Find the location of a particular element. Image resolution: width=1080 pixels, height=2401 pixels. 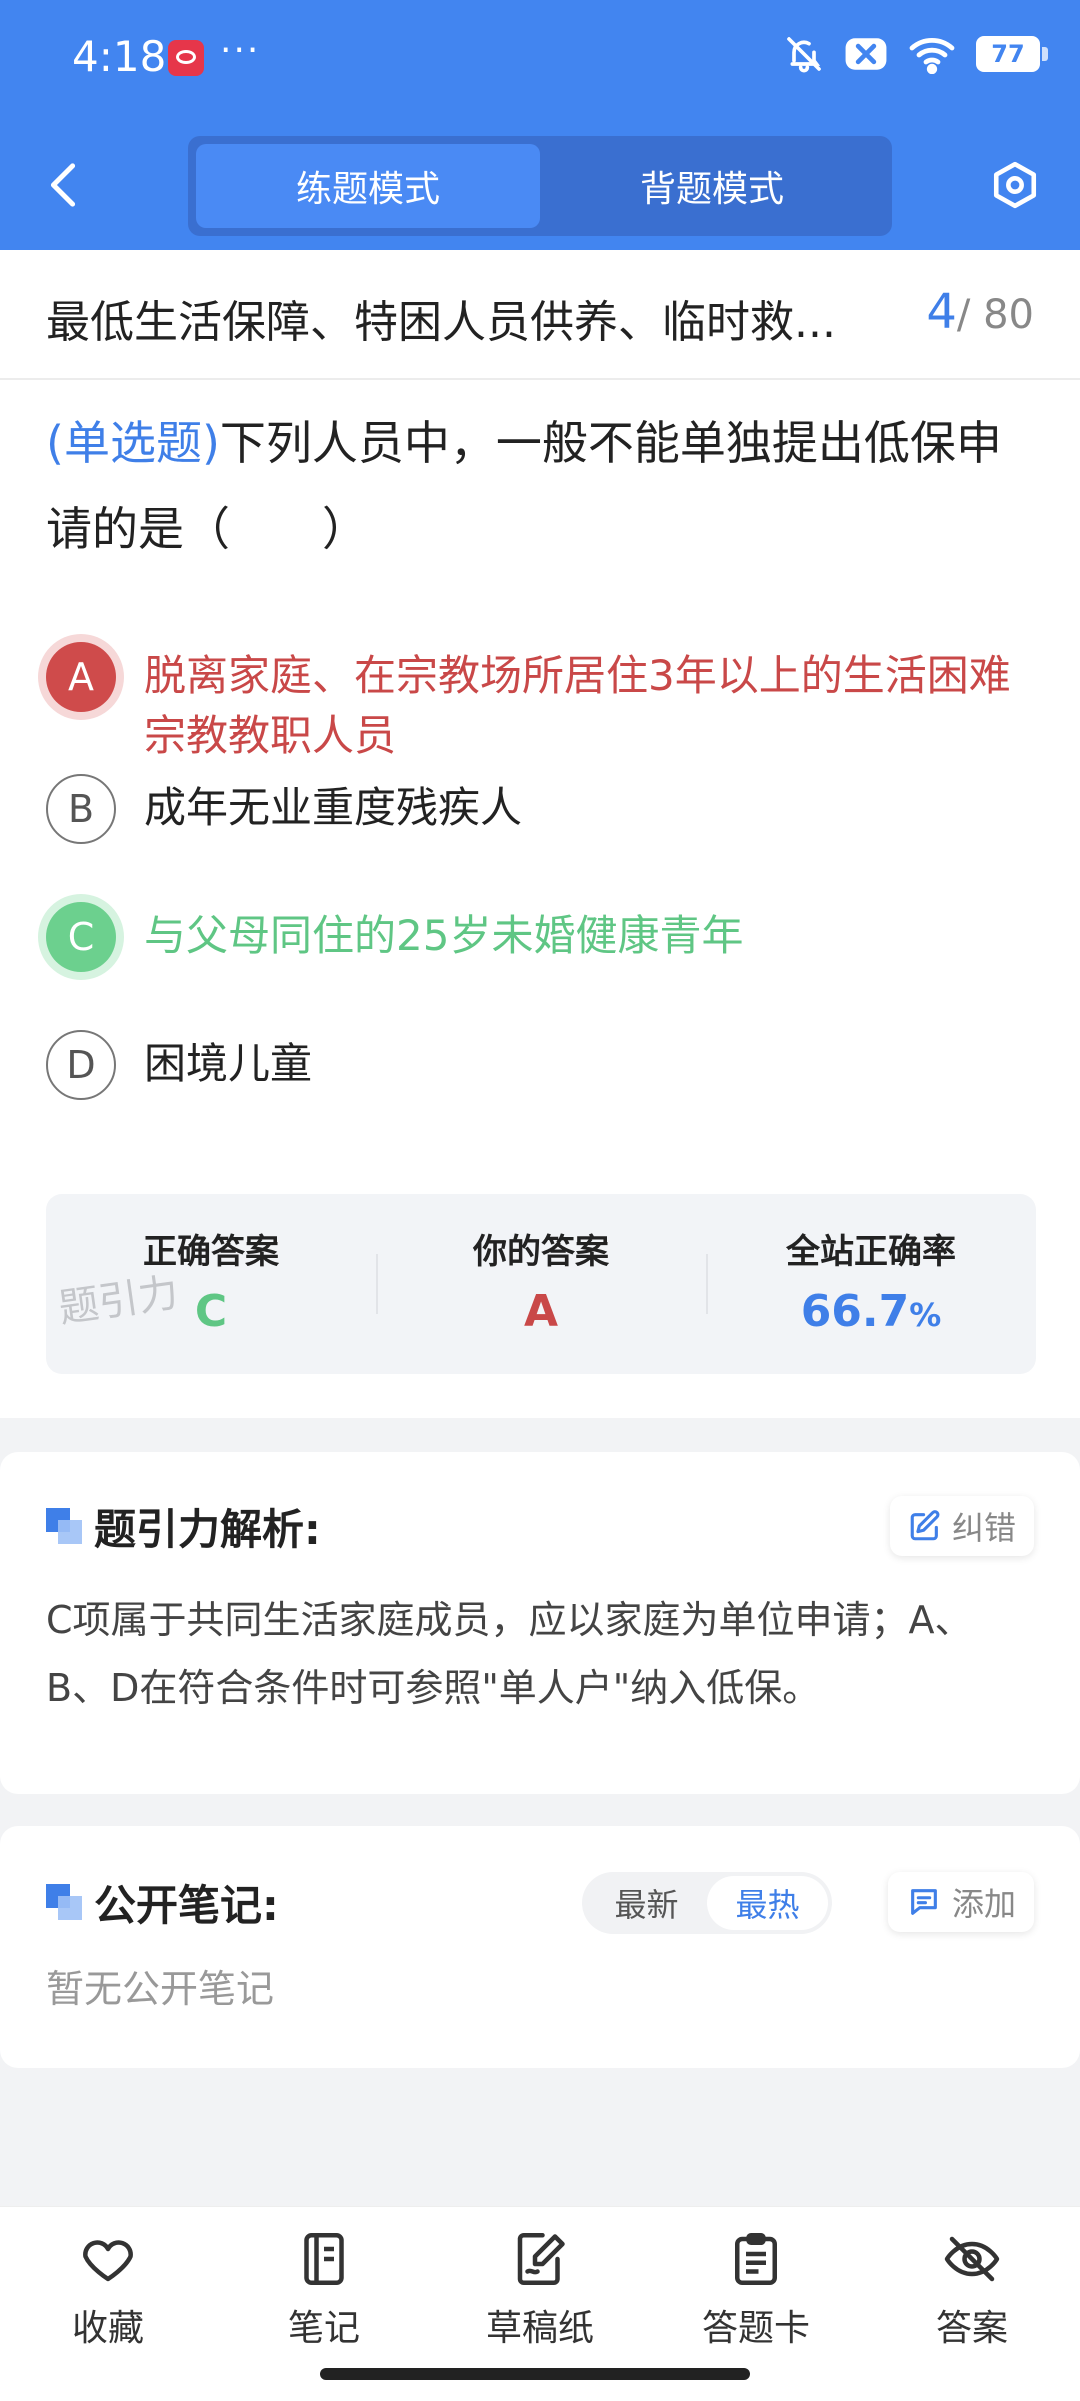

stat-yours-label: 你的答案 is located at coordinates (541, 1252).